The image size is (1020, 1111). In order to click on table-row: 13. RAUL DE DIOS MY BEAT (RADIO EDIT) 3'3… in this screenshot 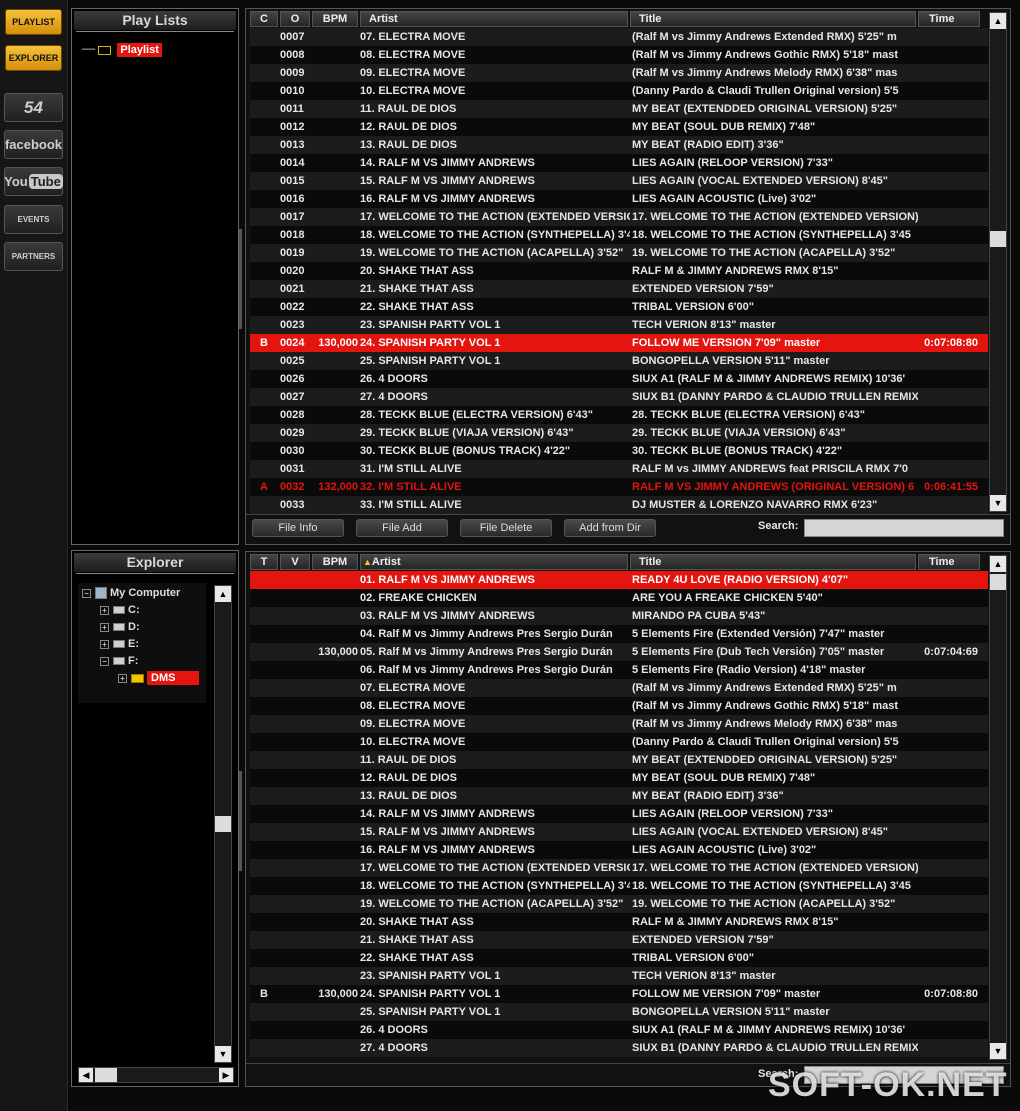, I will do `click(619, 796)`.